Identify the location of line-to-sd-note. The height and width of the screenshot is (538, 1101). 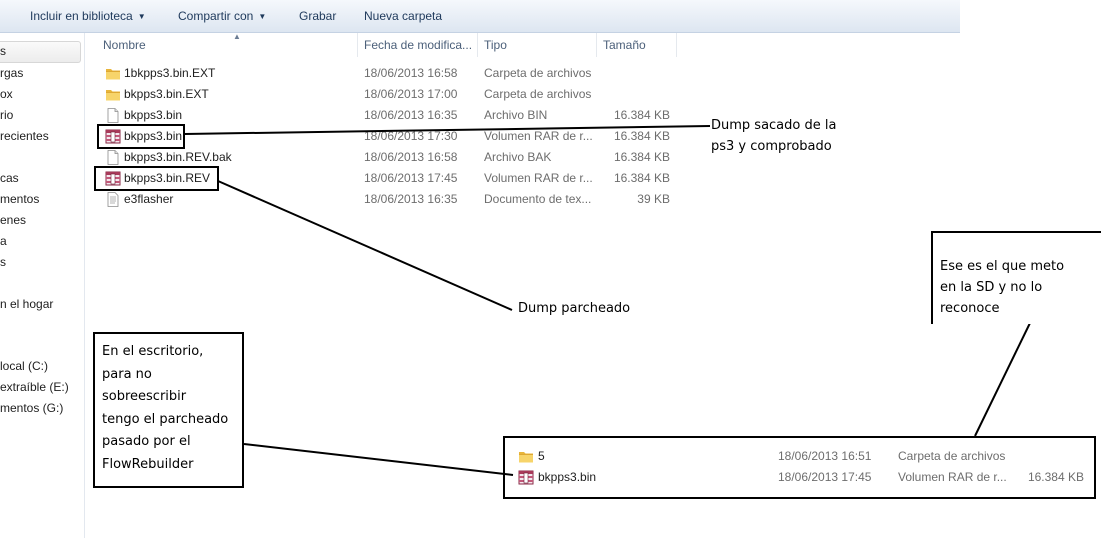
(1002, 379).